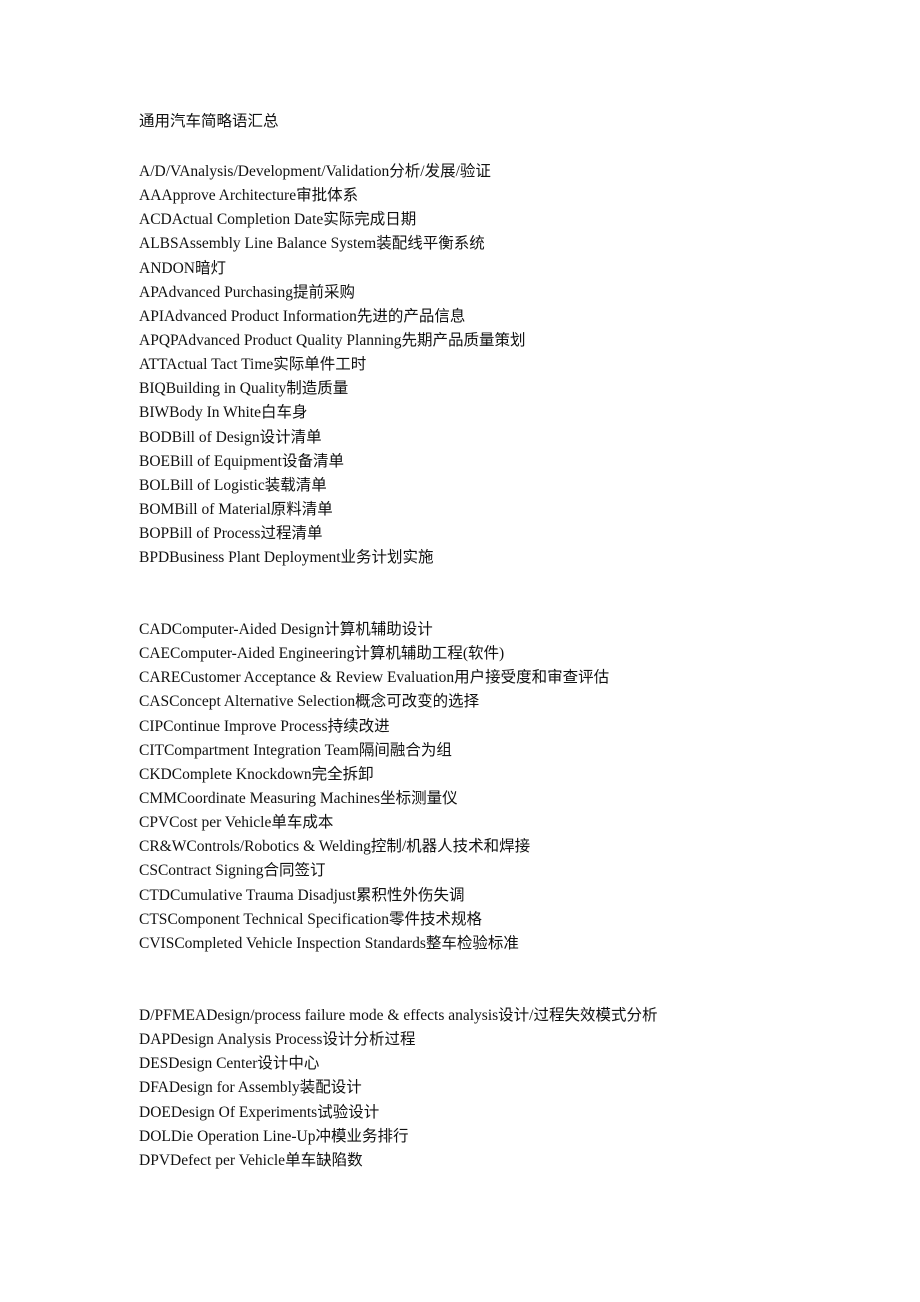 This screenshot has width=920, height=1302. I want to click on entry-english: Concept Alternative Selection, so click(262, 702).